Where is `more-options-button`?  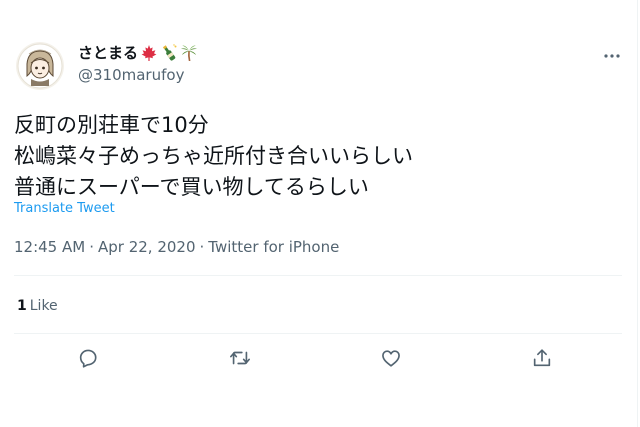 more-options-button is located at coordinates (612, 56).